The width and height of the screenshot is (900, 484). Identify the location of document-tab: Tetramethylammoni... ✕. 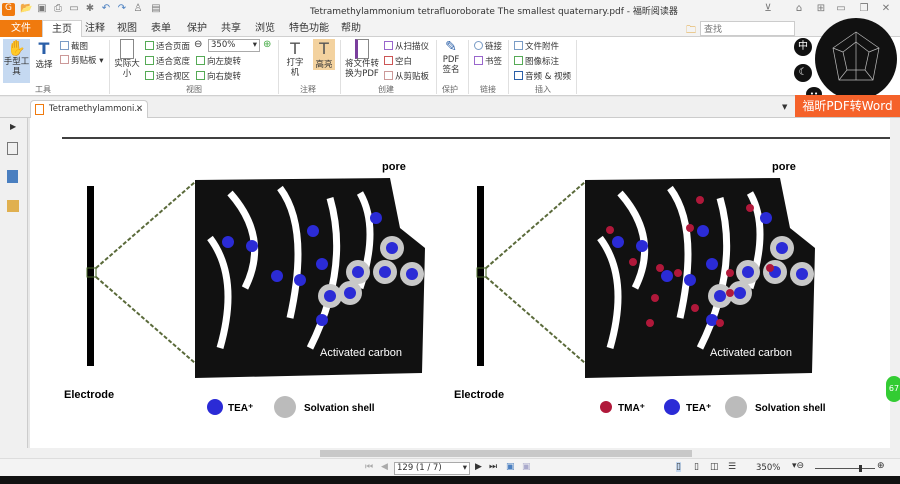
(89, 109).